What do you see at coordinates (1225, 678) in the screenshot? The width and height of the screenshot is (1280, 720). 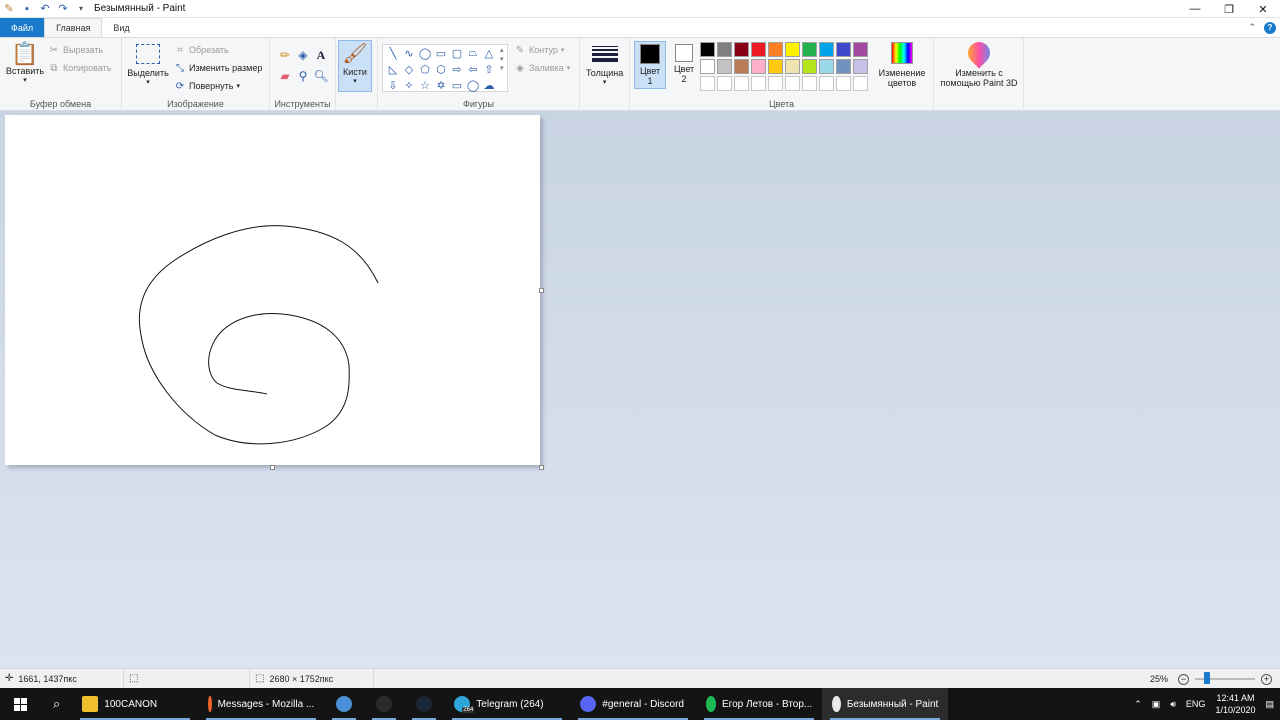 I see `zoom-slider` at bounding box center [1225, 678].